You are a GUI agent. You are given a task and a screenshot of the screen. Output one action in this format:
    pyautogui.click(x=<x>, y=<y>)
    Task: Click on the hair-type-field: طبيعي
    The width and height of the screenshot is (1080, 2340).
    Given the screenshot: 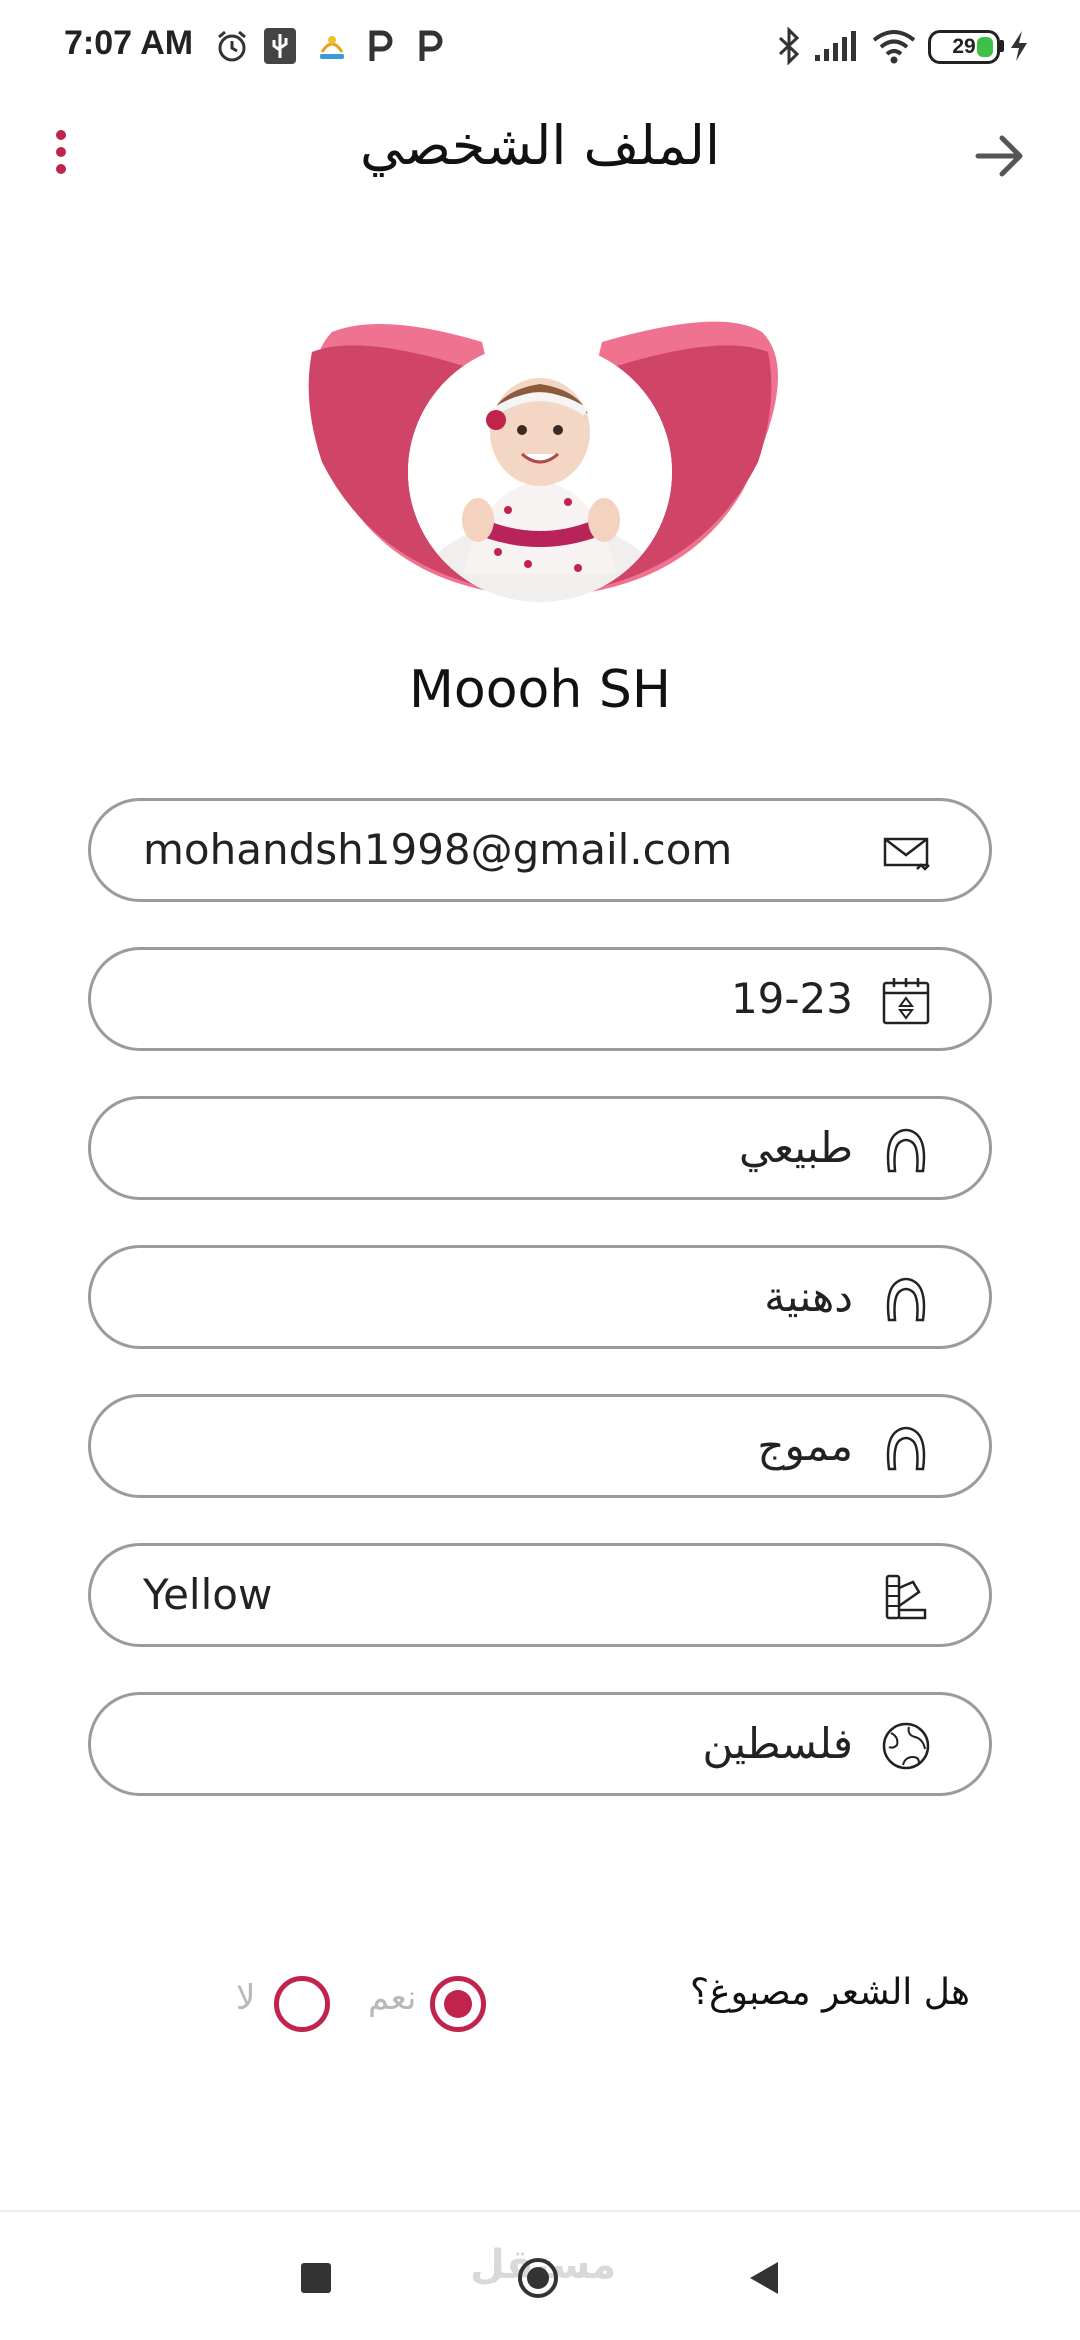 What is the action you would take?
    pyautogui.click(x=540, y=1148)
    